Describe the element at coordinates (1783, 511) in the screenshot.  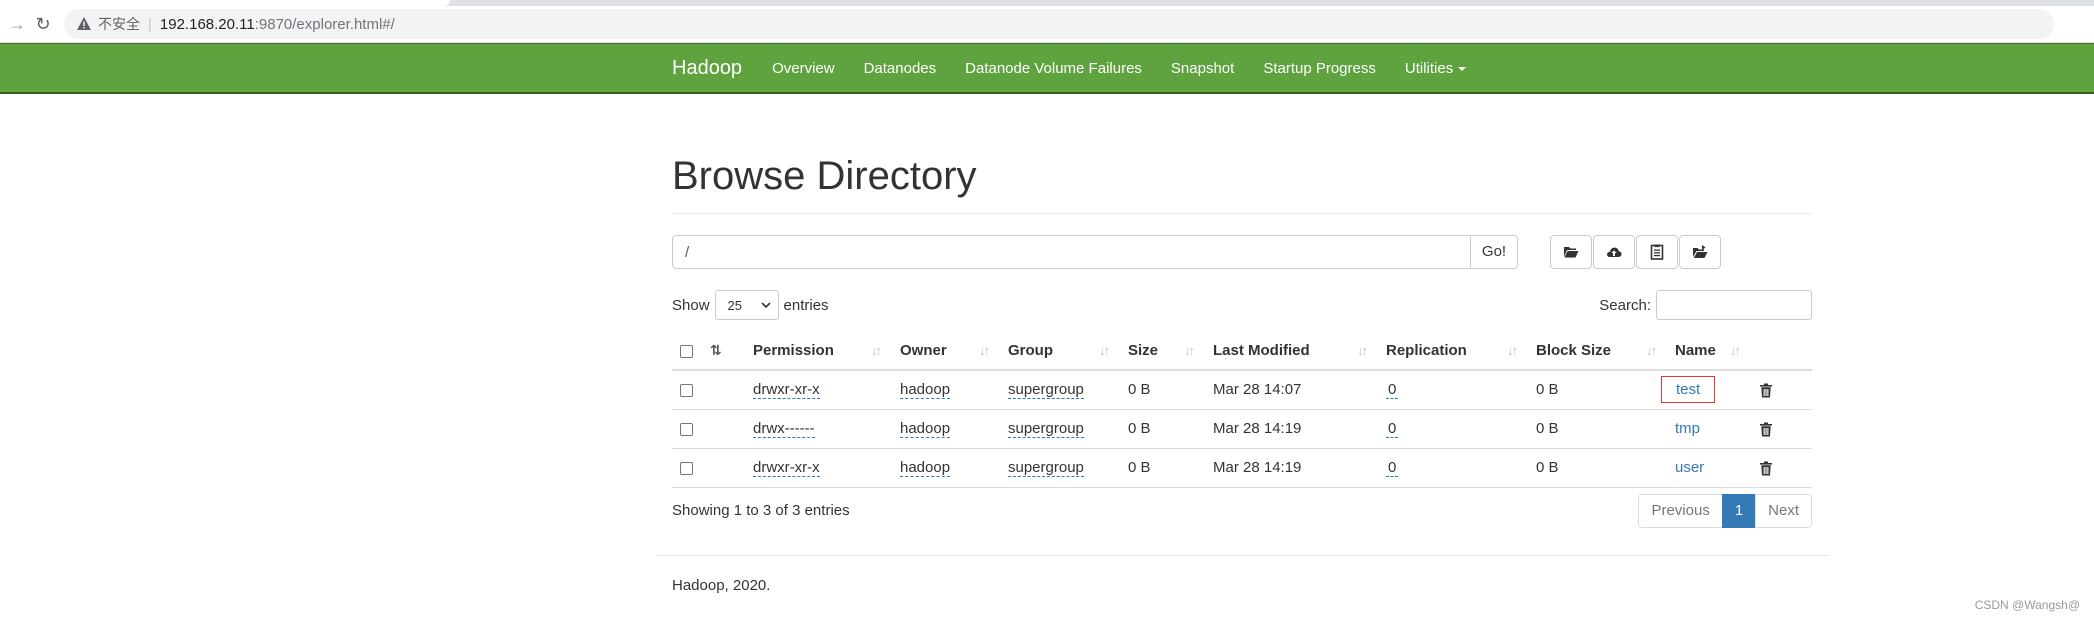
I see `next-page-button: Next` at that location.